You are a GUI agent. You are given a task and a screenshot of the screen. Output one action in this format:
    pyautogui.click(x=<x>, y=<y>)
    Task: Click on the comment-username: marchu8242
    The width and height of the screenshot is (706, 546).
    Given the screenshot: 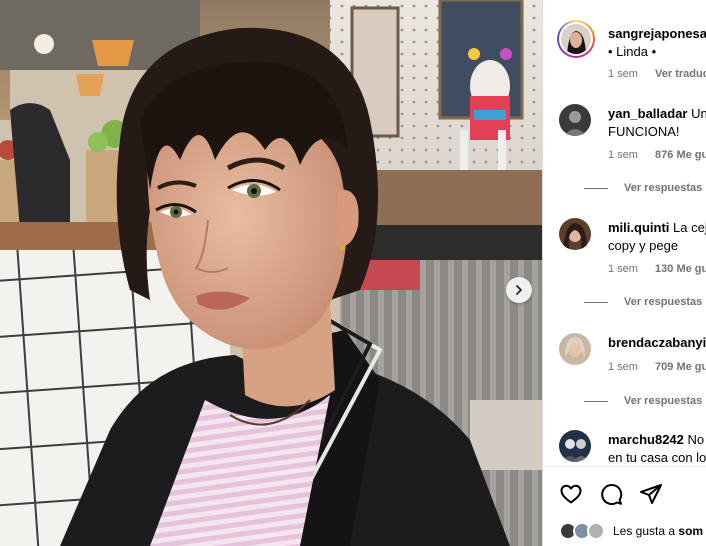 What is the action you would take?
    pyautogui.click(x=646, y=439)
    